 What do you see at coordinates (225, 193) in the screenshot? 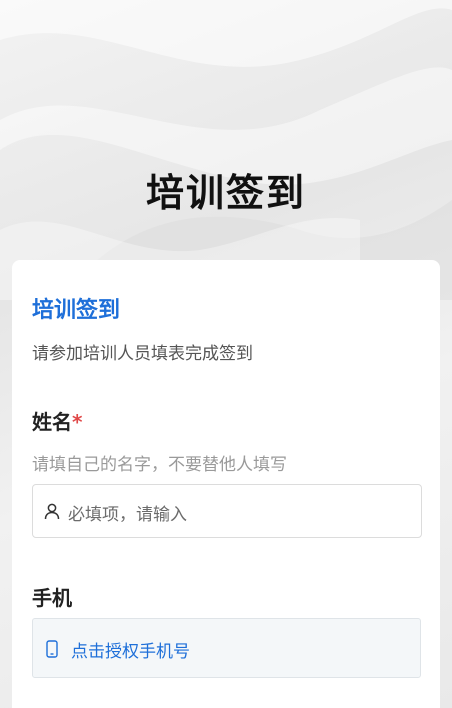
I see `hero-title: 培训签到` at bounding box center [225, 193].